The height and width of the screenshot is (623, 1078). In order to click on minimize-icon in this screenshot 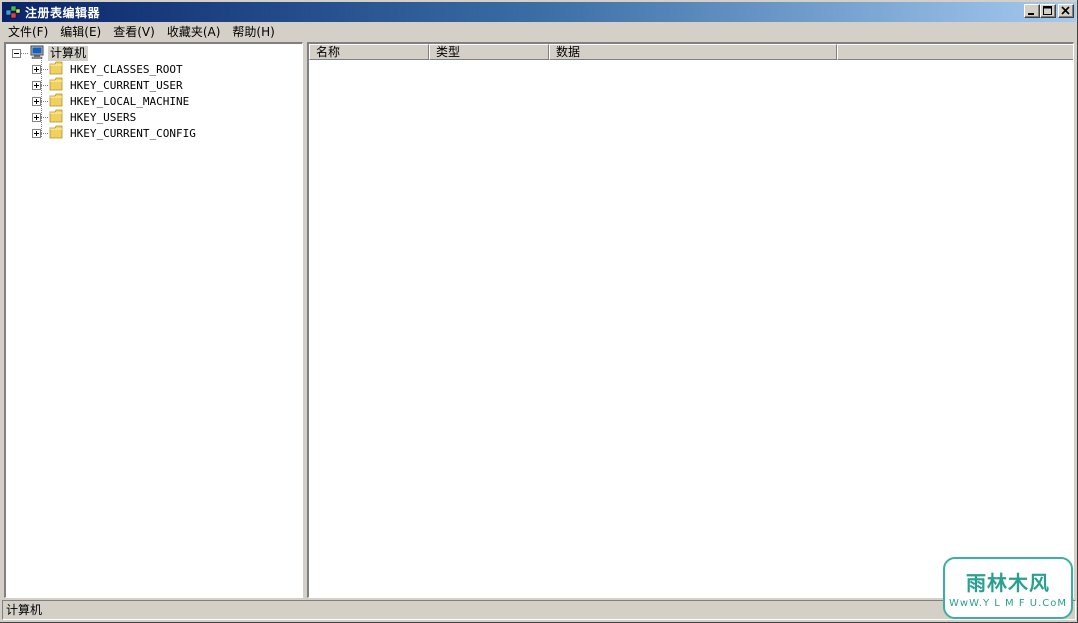, I will do `click(1031, 14)`.